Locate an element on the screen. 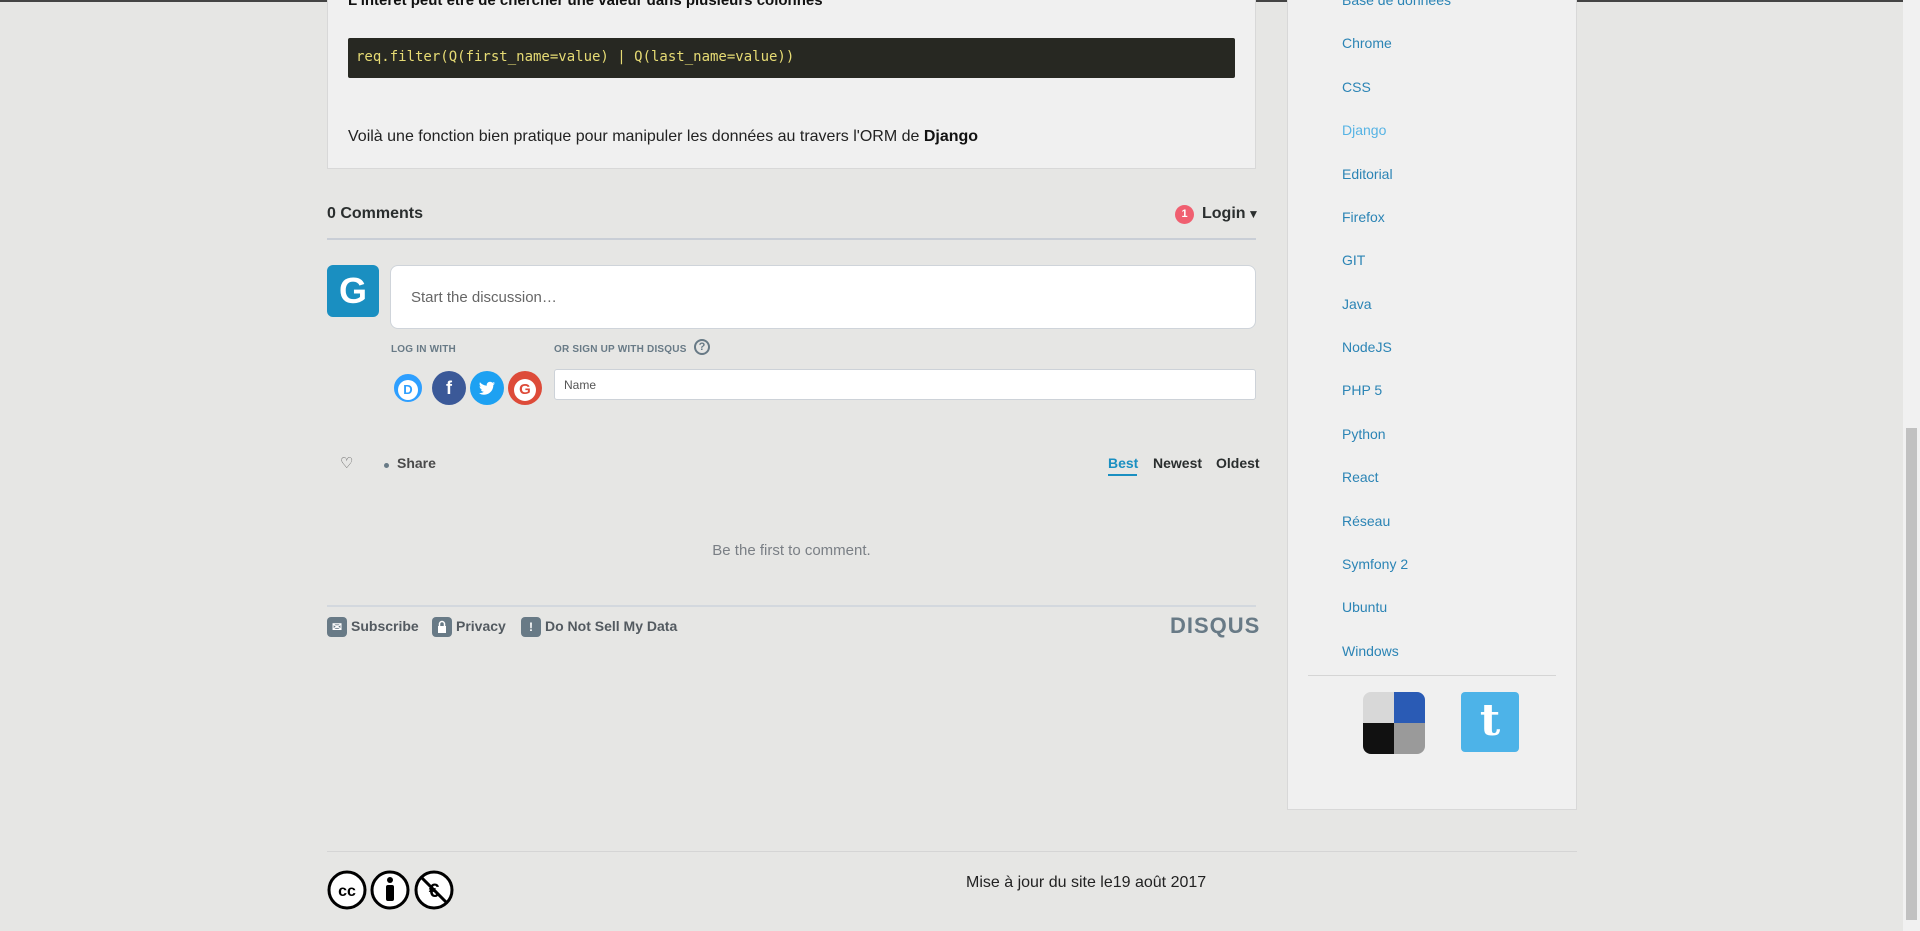  comments-count: 0 Comments is located at coordinates (375, 214).